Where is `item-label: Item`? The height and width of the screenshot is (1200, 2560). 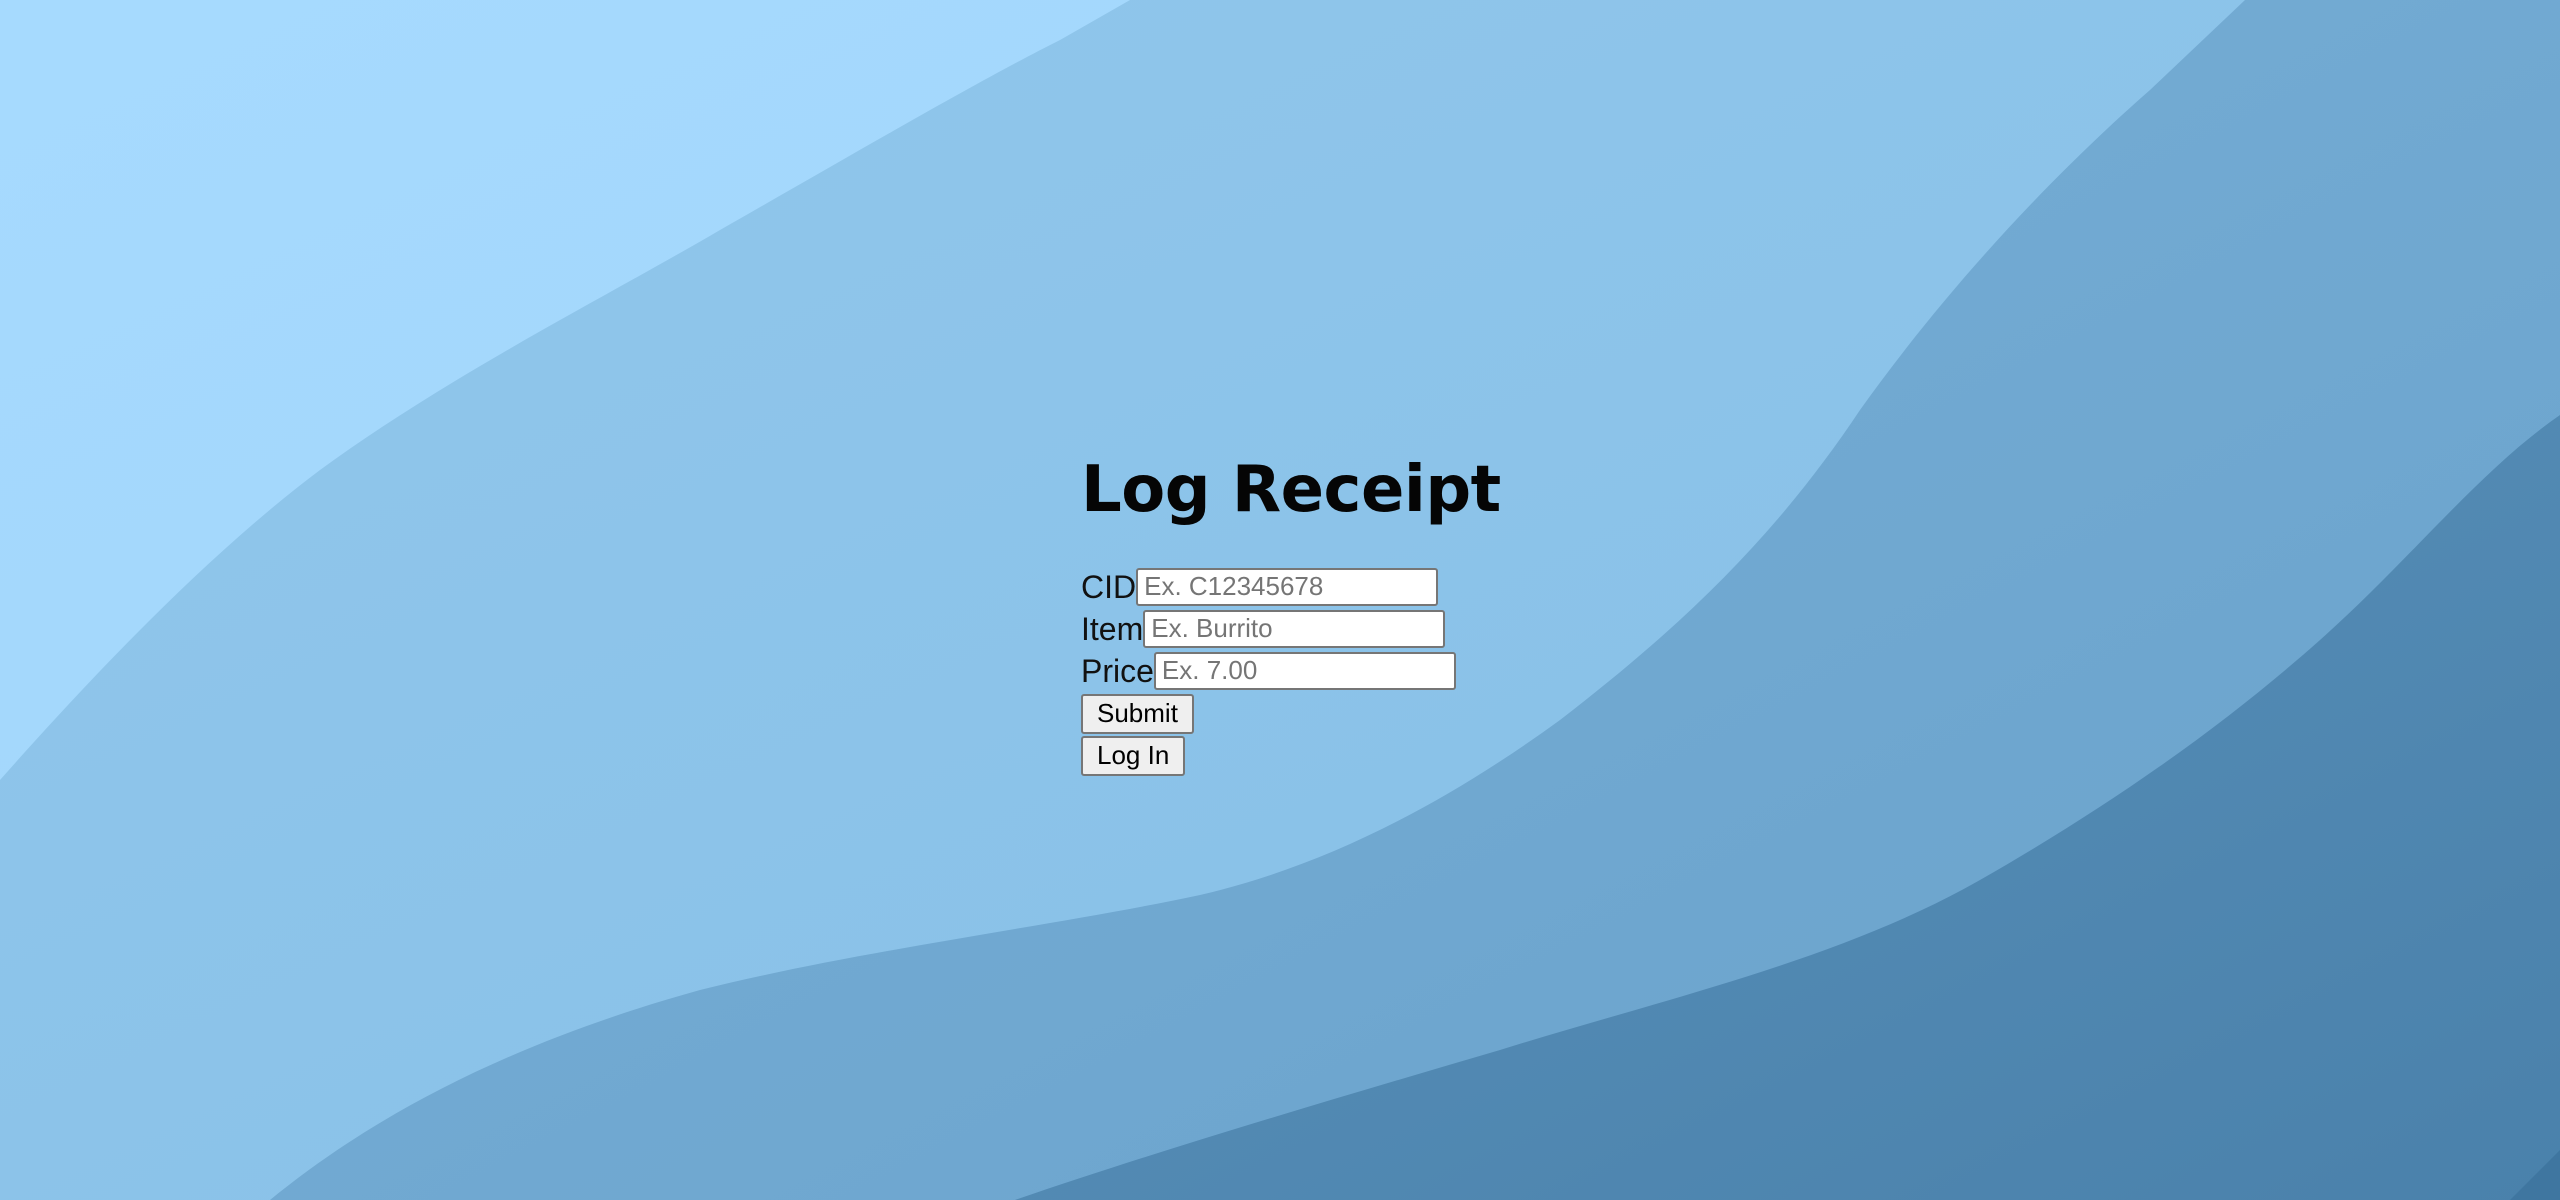 item-label: Item is located at coordinates (1112, 628).